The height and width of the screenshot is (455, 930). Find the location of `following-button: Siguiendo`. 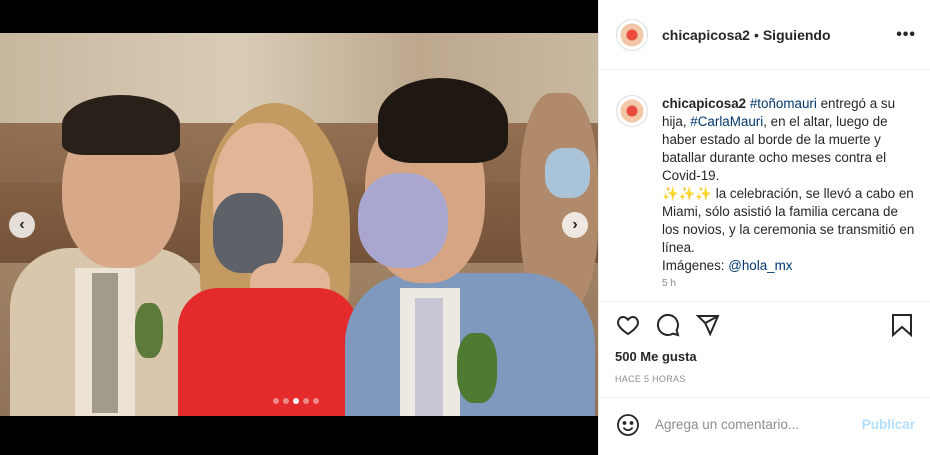

following-button: Siguiendo is located at coordinates (797, 35).